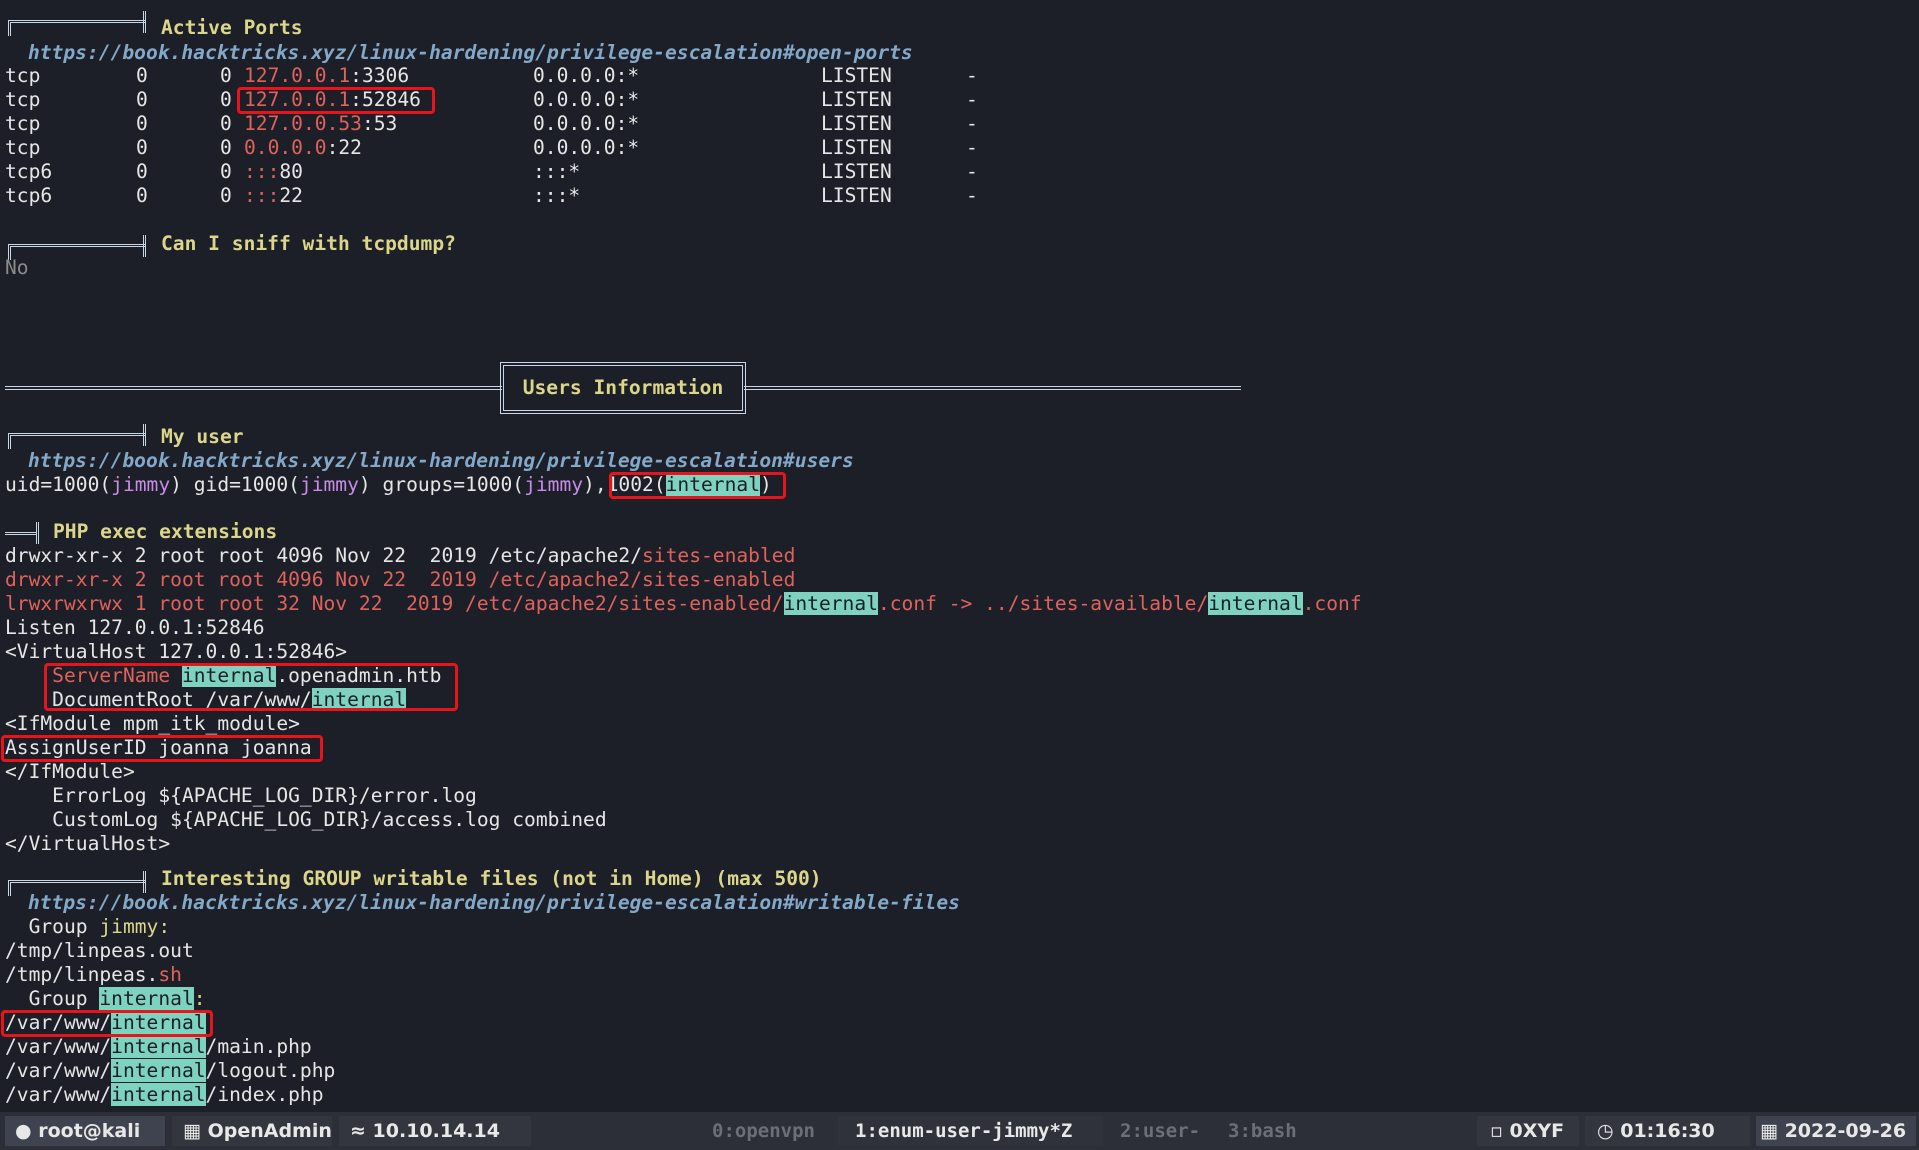 The image size is (1919, 1150). I want to click on window-tab: 3:bash, so click(1262, 1131).